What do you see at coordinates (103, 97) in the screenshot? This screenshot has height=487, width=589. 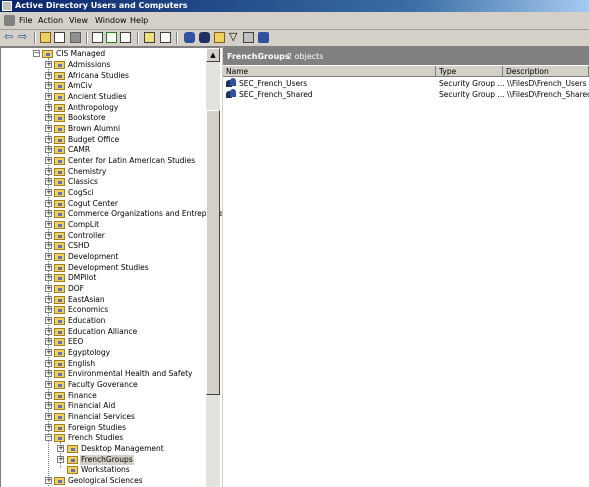 I see `tree-item: + Ancient Studies` at bounding box center [103, 97].